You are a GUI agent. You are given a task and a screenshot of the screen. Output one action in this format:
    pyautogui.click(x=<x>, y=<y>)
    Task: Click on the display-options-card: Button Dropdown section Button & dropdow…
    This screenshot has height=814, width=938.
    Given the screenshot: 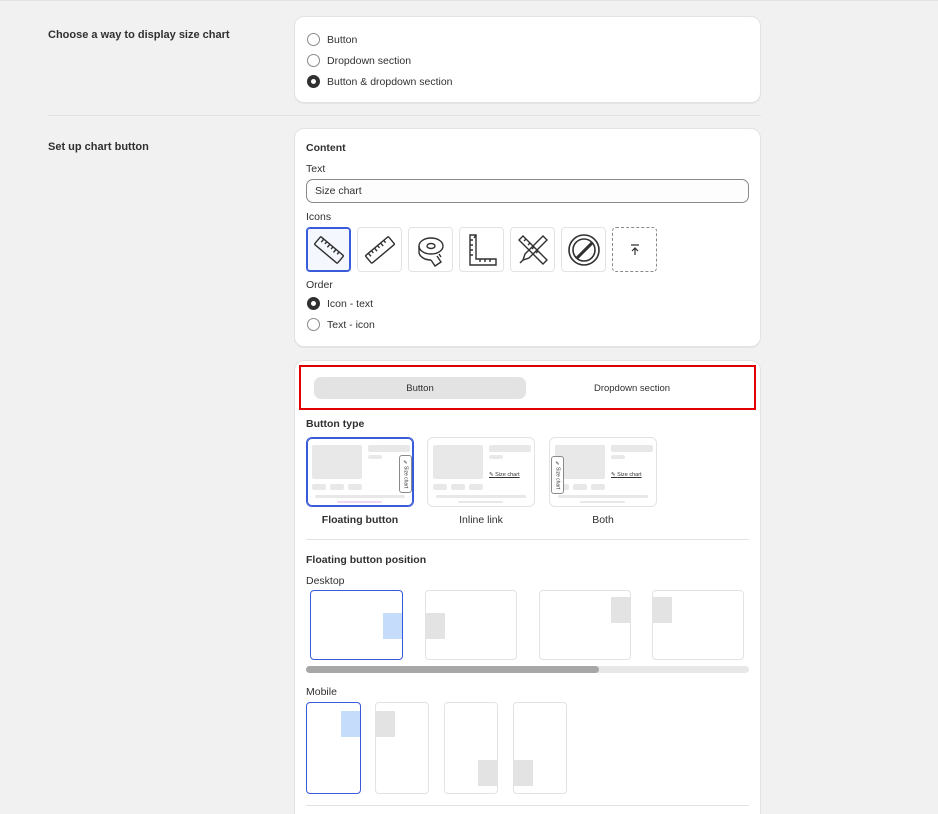 What is the action you would take?
    pyautogui.click(x=527, y=59)
    